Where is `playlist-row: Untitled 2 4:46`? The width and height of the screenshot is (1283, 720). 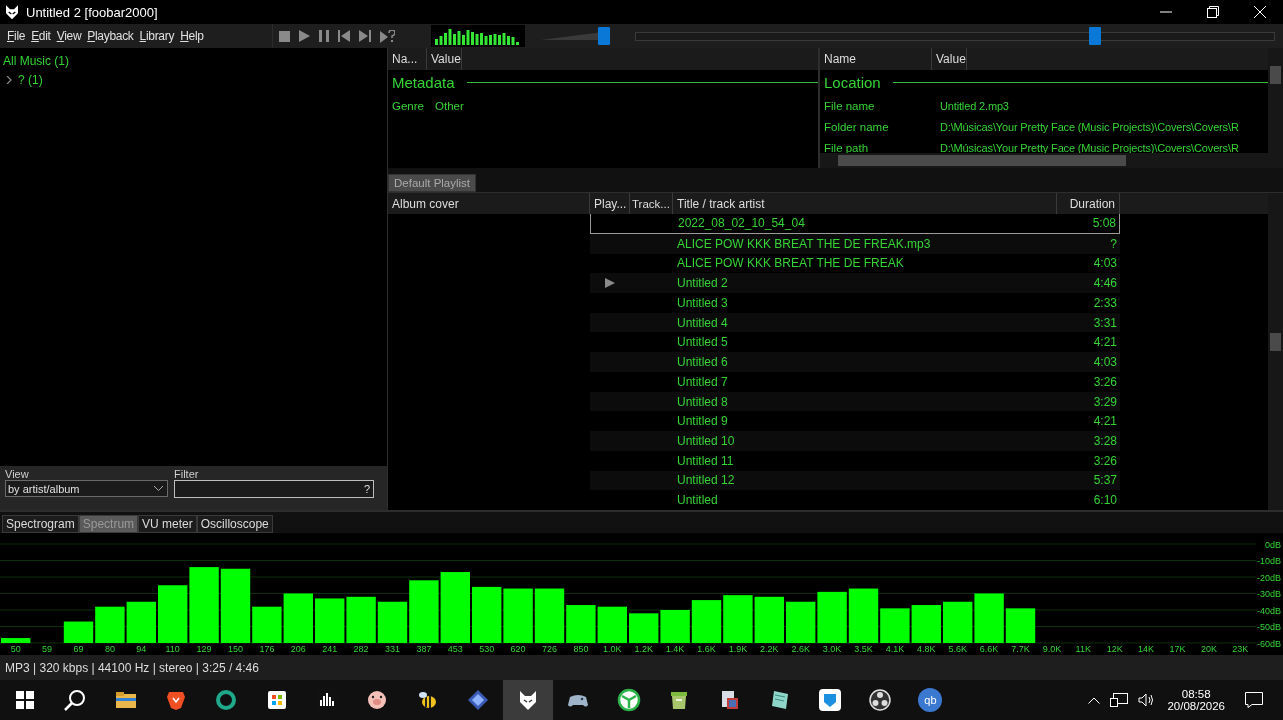
playlist-row: Untitled 2 4:46 is located at coordinates (855, 283).